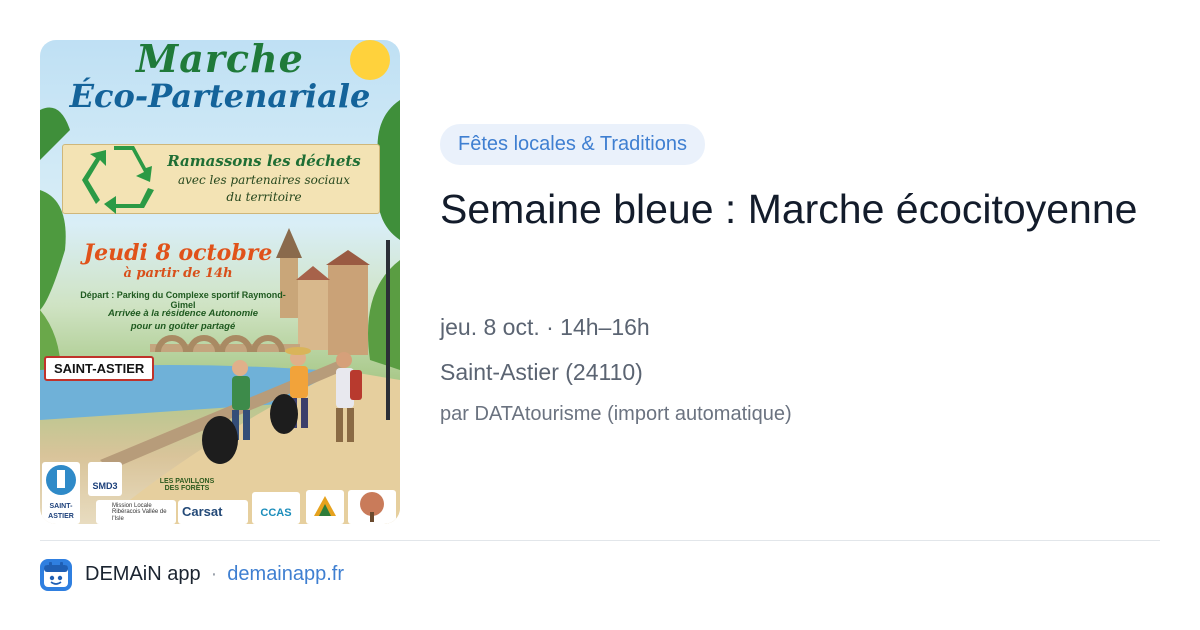 This screenshot has width=1200, height=630. Describe the element at coordinates (541, 372) in the screenshot. I see `event-location: Saint-Astier (24110)` at that location.